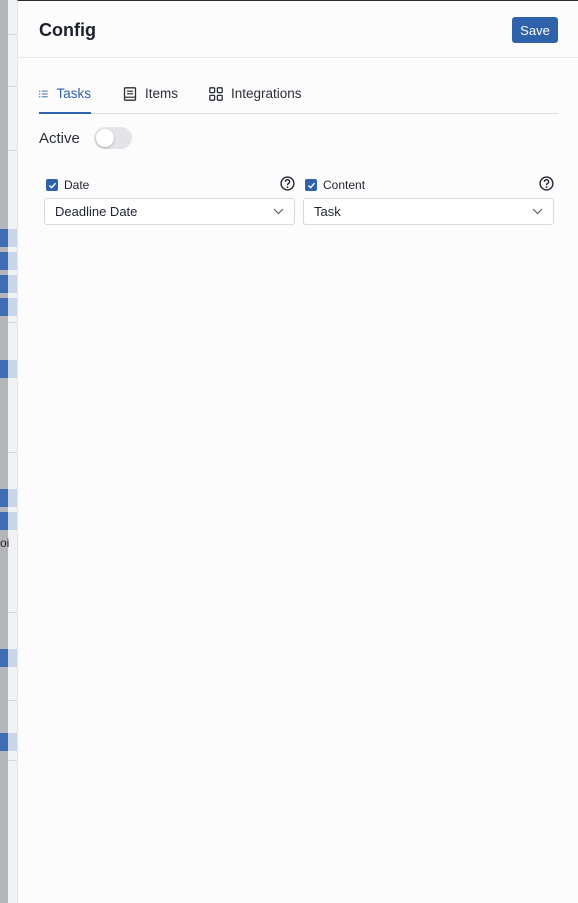 This screenshot has width=578, height=903. What do you see at coordinates (169, 185) in the screenshot?
I see `date-field-header: Date` at bounding box center [169, 185].